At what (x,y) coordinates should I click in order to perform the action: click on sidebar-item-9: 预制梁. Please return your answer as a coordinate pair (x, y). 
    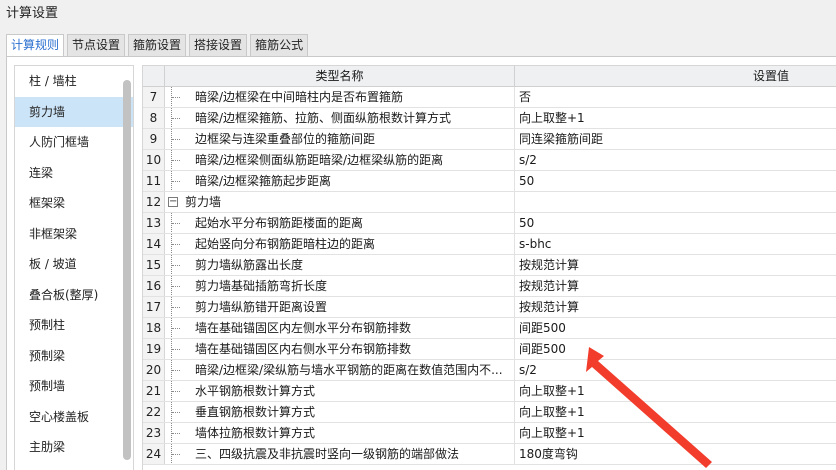
    Looking at the image, I should click on (74, 356).